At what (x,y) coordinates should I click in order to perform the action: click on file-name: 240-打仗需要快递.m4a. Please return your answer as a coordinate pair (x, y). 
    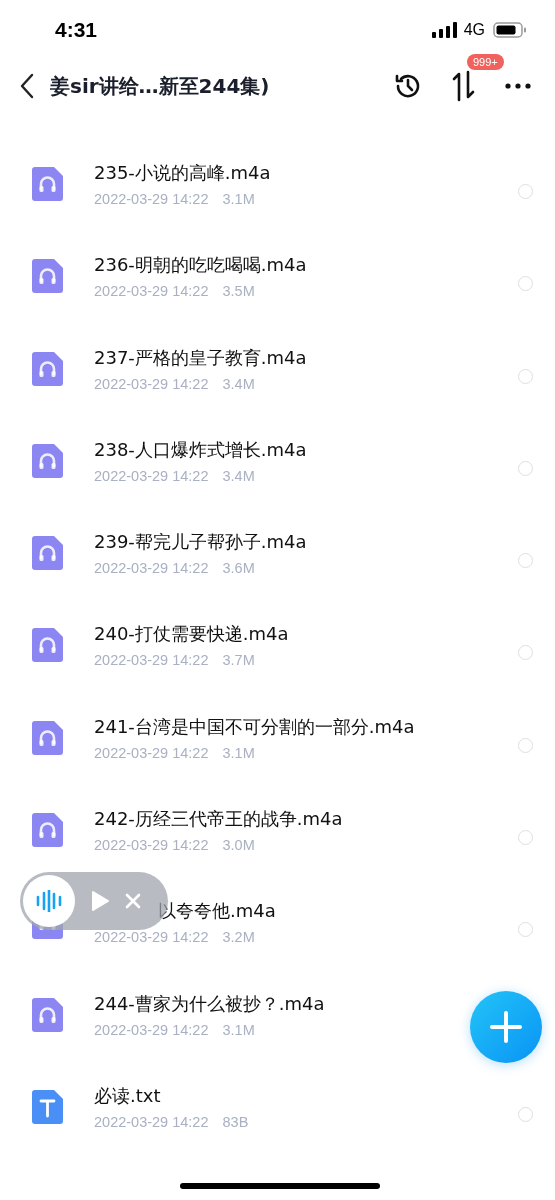
    Looking at the image, I should click on (191, 634).